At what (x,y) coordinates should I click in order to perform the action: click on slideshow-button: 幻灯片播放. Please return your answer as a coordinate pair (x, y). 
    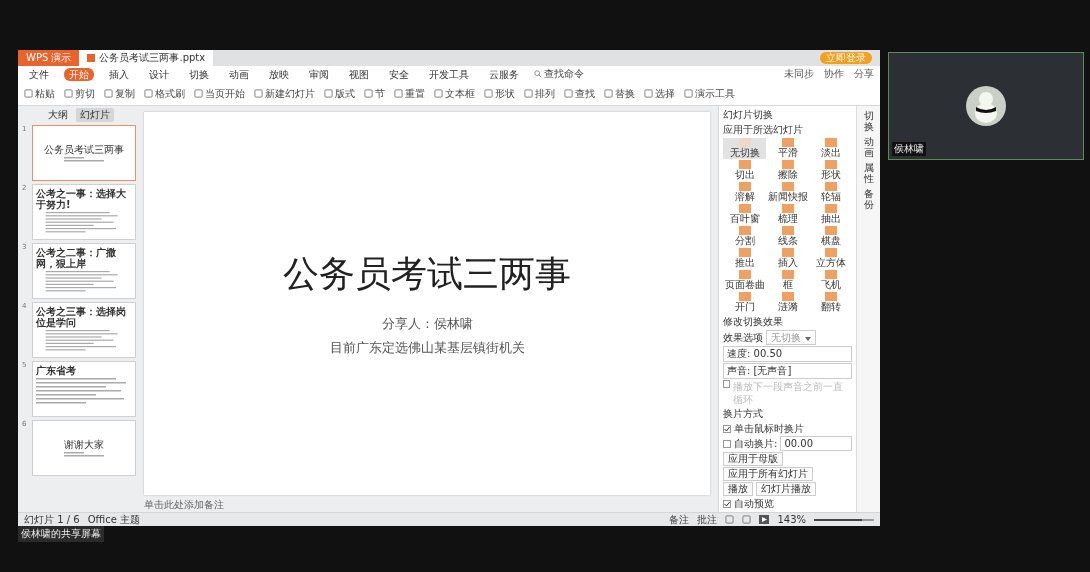
    Looking at the image, I should click on (786, 489).